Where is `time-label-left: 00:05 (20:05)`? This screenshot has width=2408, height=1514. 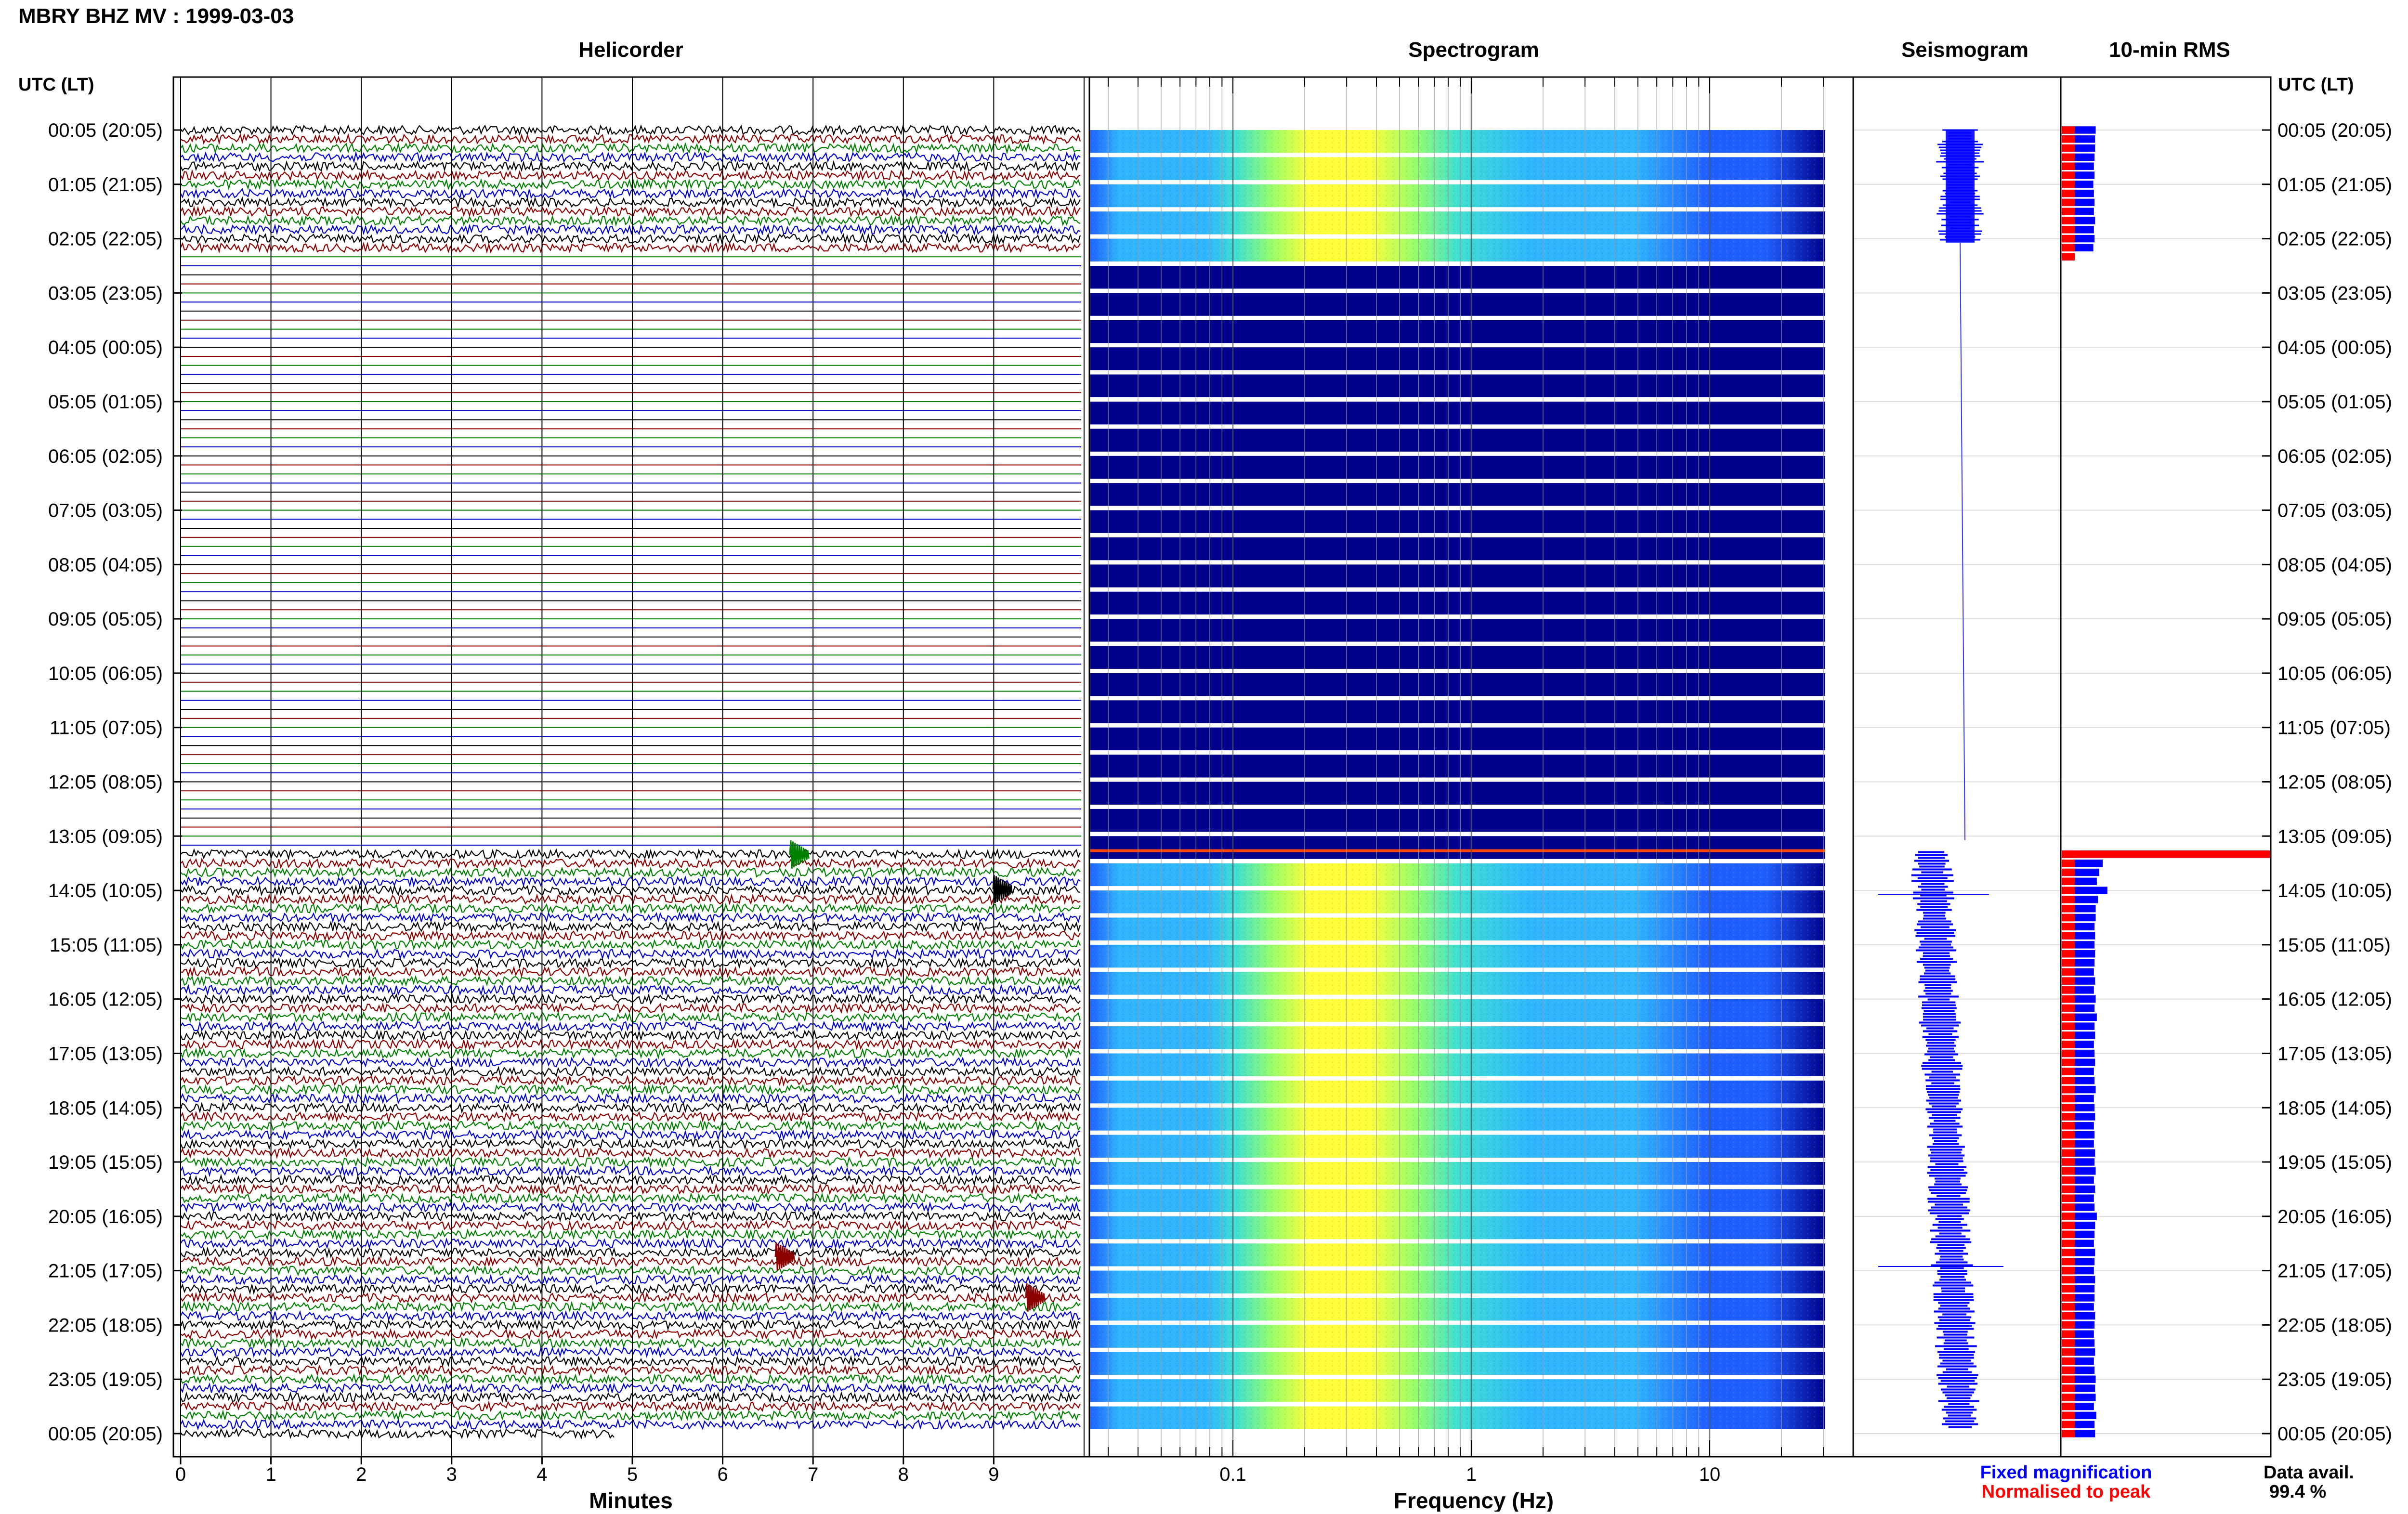
time-label-left: 00:05 (20:05) is located at coordinates (105, 130).